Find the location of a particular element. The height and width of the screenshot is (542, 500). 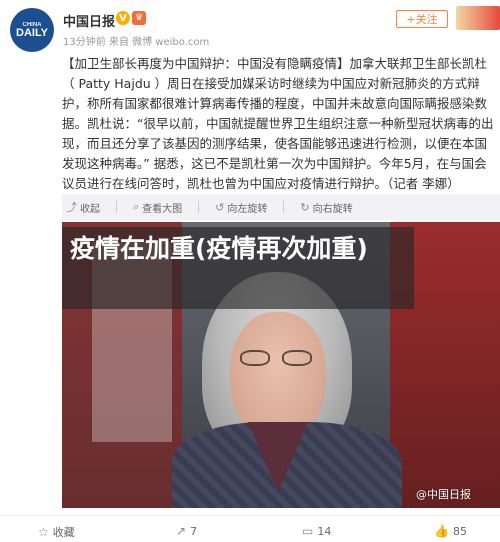

vip-icon: ♛ is located at coordinates (139, 18).